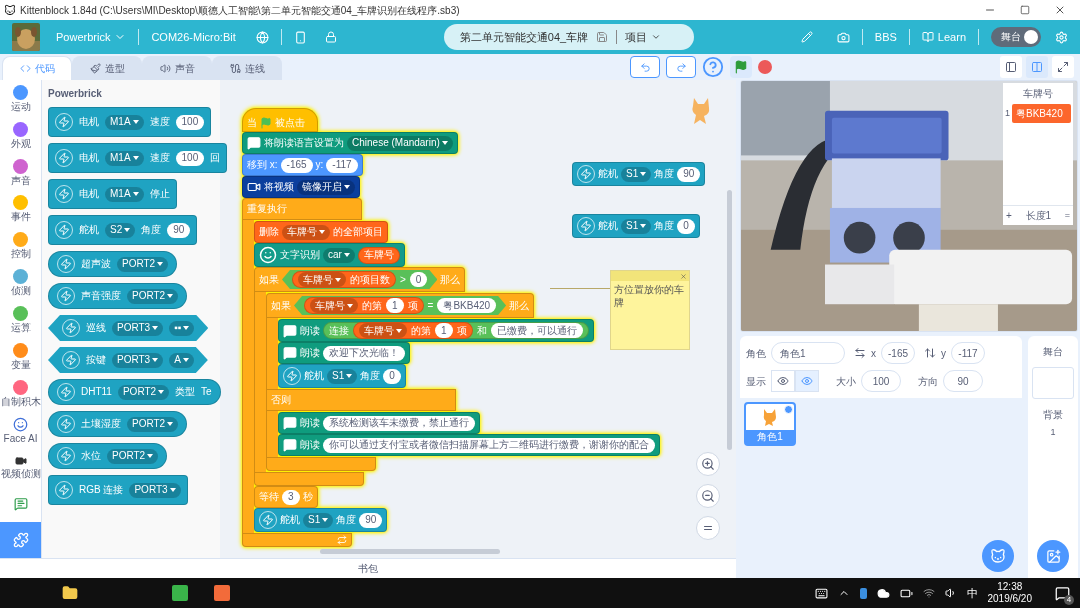 The height and width of the screenshot is (608, 1080). What do you see at coordinates (20, 217) in the screenshot?
I see `category-label: 事件` at bounding box center [20, 217].